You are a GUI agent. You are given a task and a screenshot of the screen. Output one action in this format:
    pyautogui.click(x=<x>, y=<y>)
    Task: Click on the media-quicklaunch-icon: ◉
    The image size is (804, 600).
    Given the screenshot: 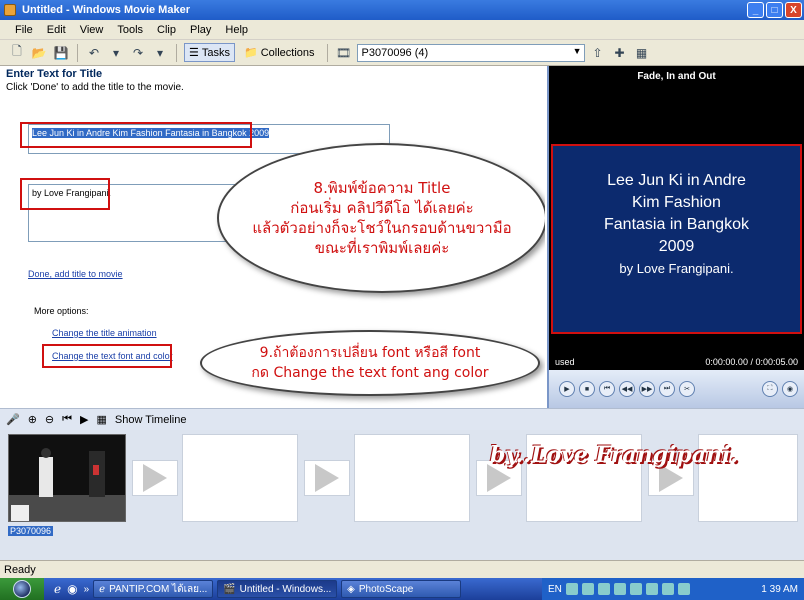 What is the action you would take?
    pyautogui.click(x=72, y=589)
    